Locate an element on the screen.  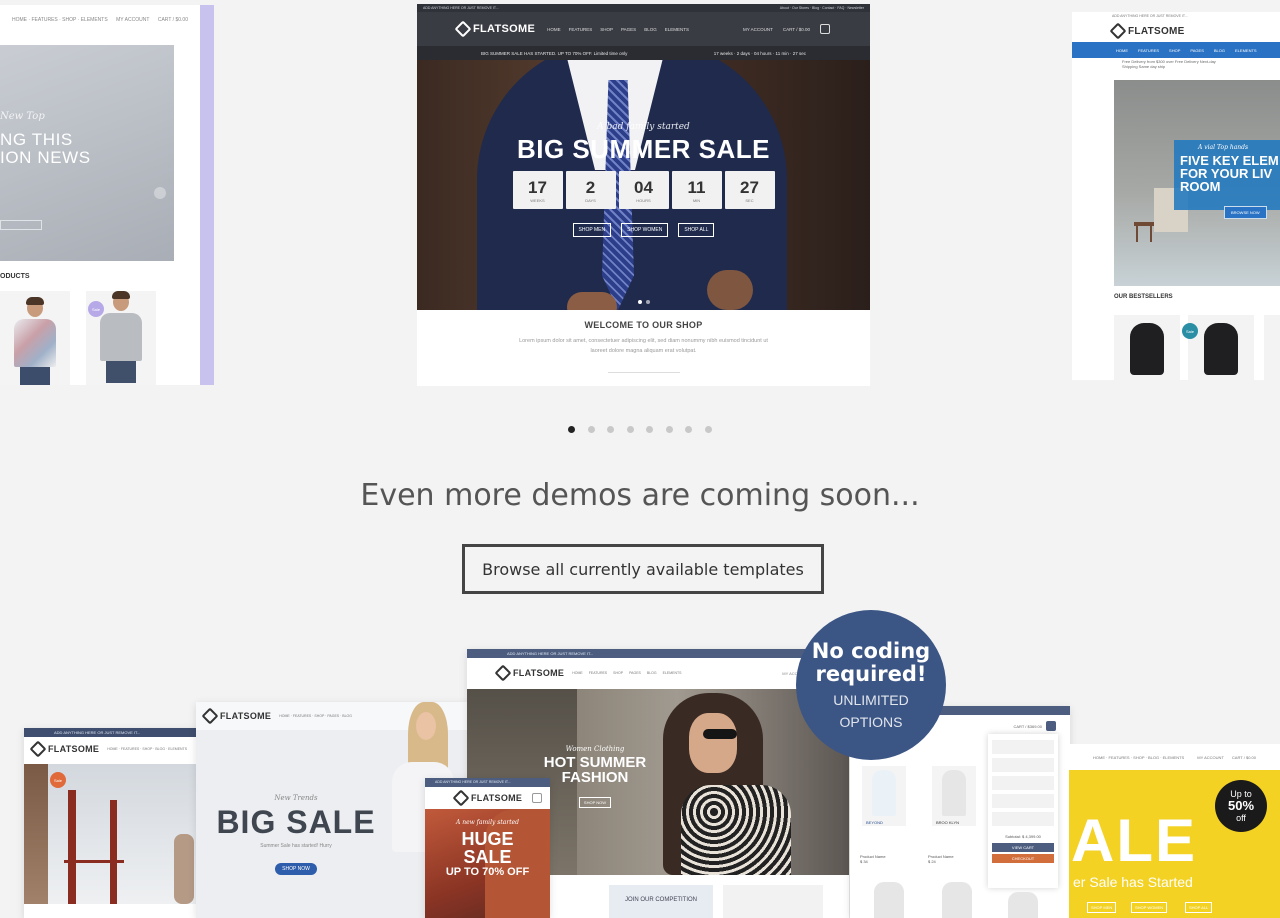
countdown-weeks: 17 WEEKS is located at coordinates (537, 190).